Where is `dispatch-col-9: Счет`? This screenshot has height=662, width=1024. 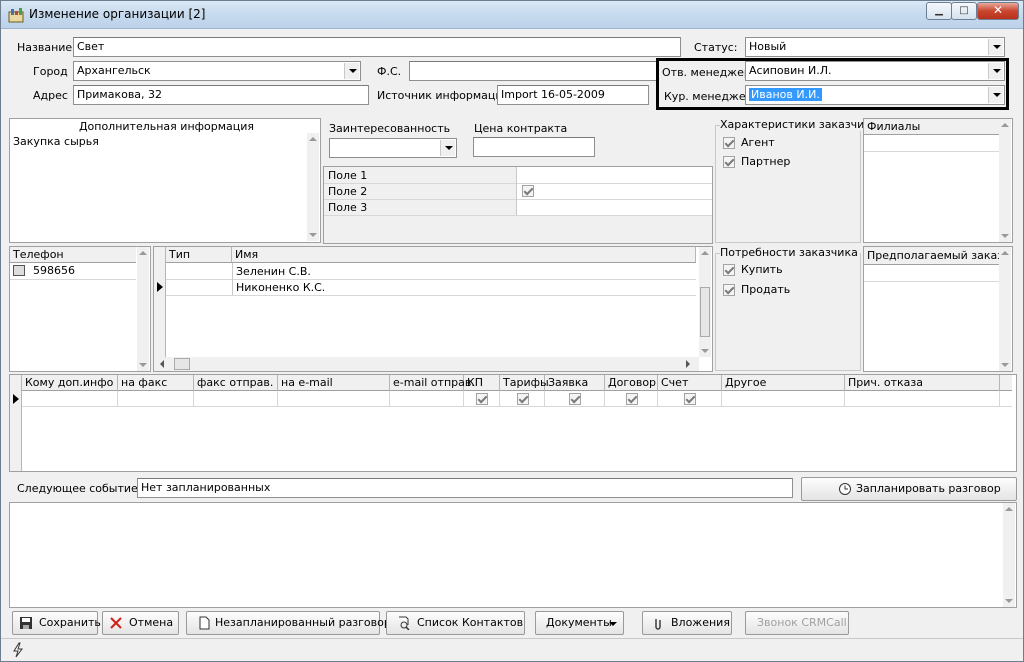 dispatch-col-9: Счет is located at coordinates (690, 383).